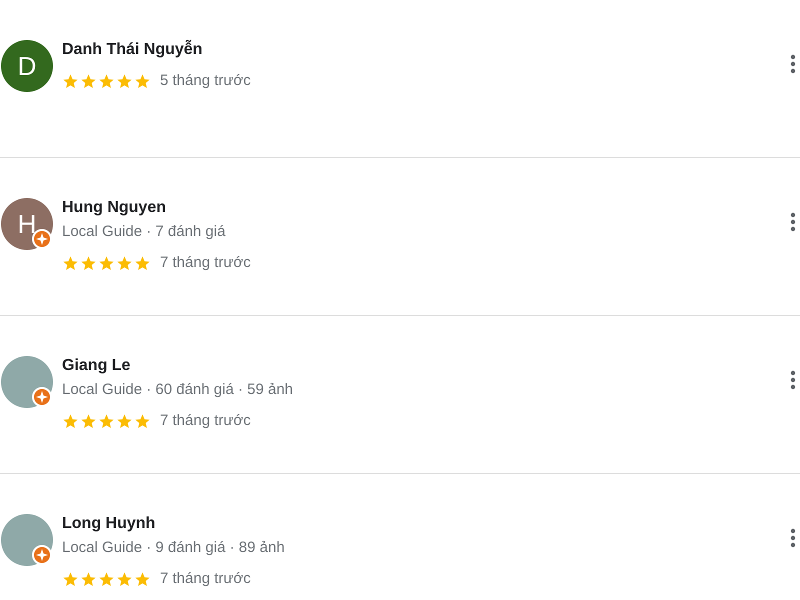 The image size is (800, 600). Describe the element at coordinates (426, 366) in the screenshot. I see `reviewer-name: Giang Le` at that location.